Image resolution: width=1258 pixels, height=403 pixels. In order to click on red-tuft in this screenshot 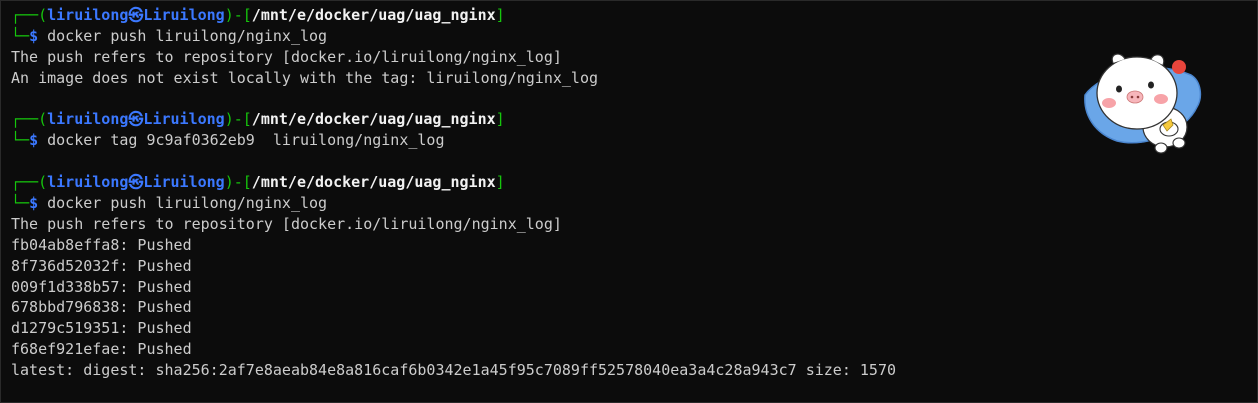, I will do `click(1179, 67)`.